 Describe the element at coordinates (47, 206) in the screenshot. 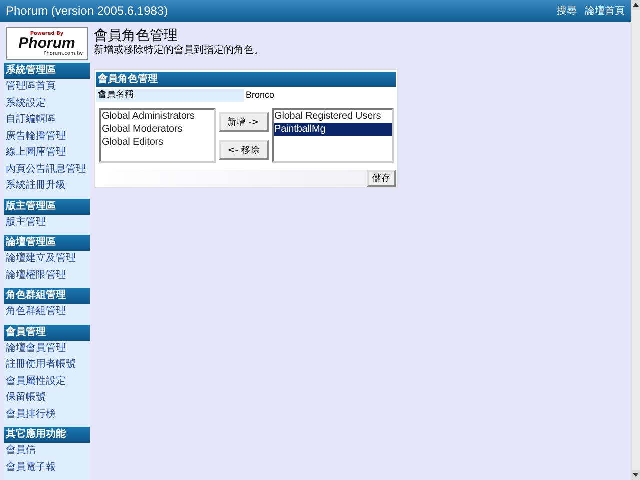

I see `sidebar-section-header: 版主管理區` at that location.